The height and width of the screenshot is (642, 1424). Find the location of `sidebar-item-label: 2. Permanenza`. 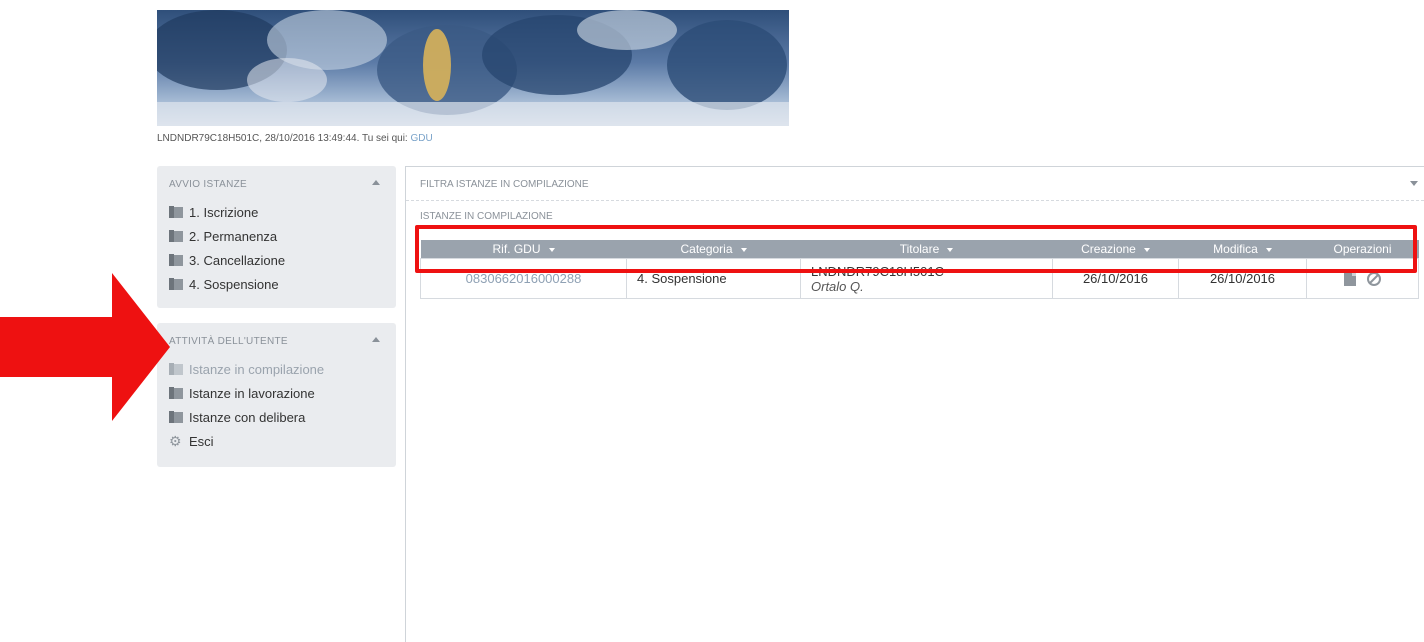

sidebar-item-label: 2. Permanenza is located at coordinates (233, 236).